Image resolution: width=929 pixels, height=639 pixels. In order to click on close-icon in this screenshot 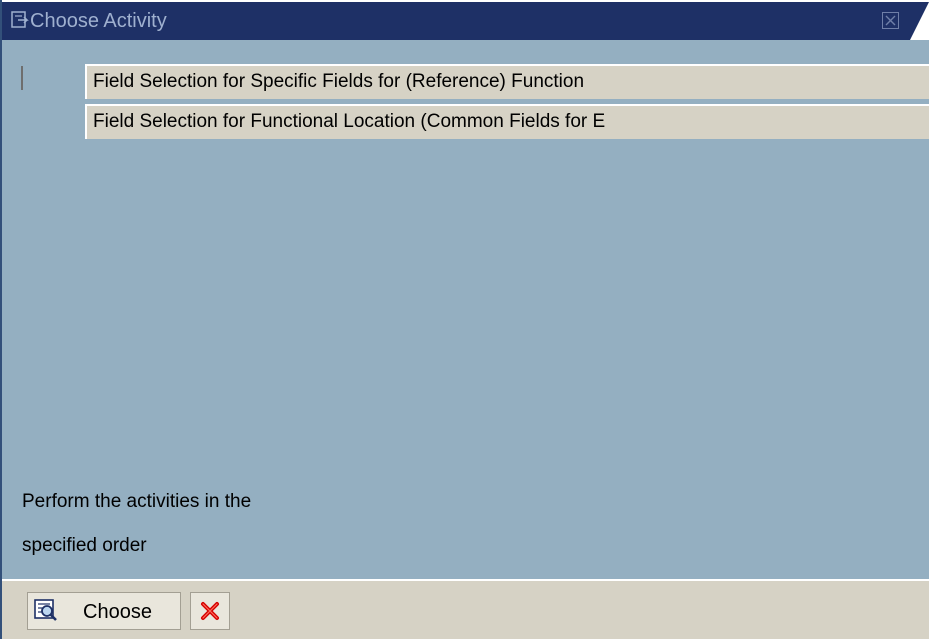, I will do `click(890, 20)`.